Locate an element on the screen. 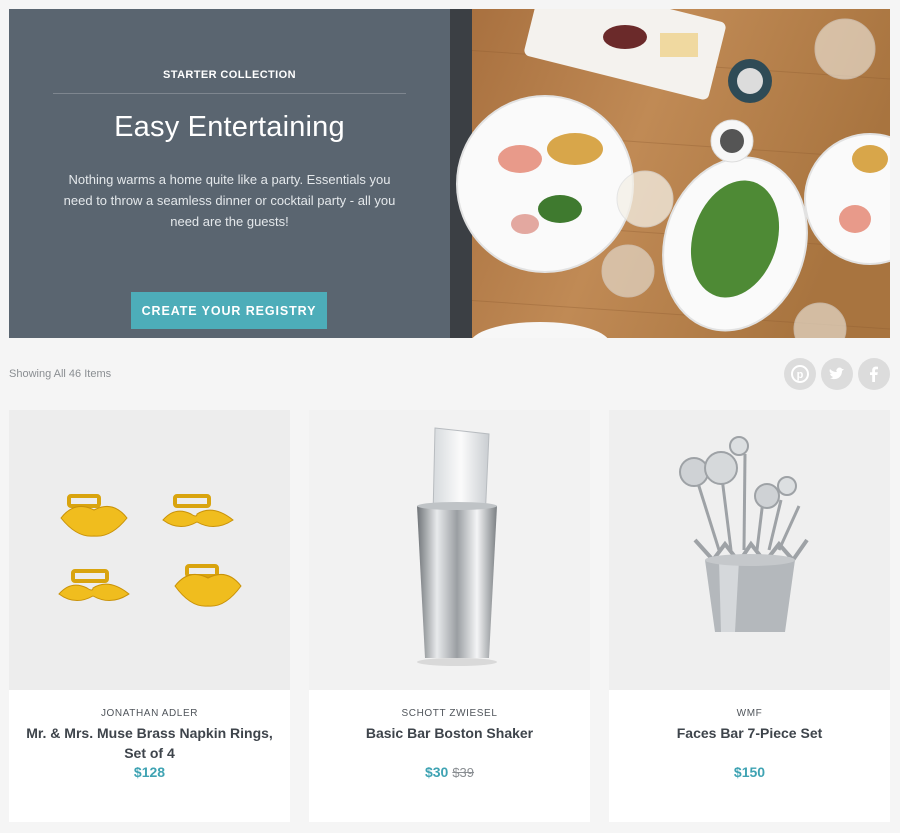  product-brand: WMF is located at coordinates (749, 713).